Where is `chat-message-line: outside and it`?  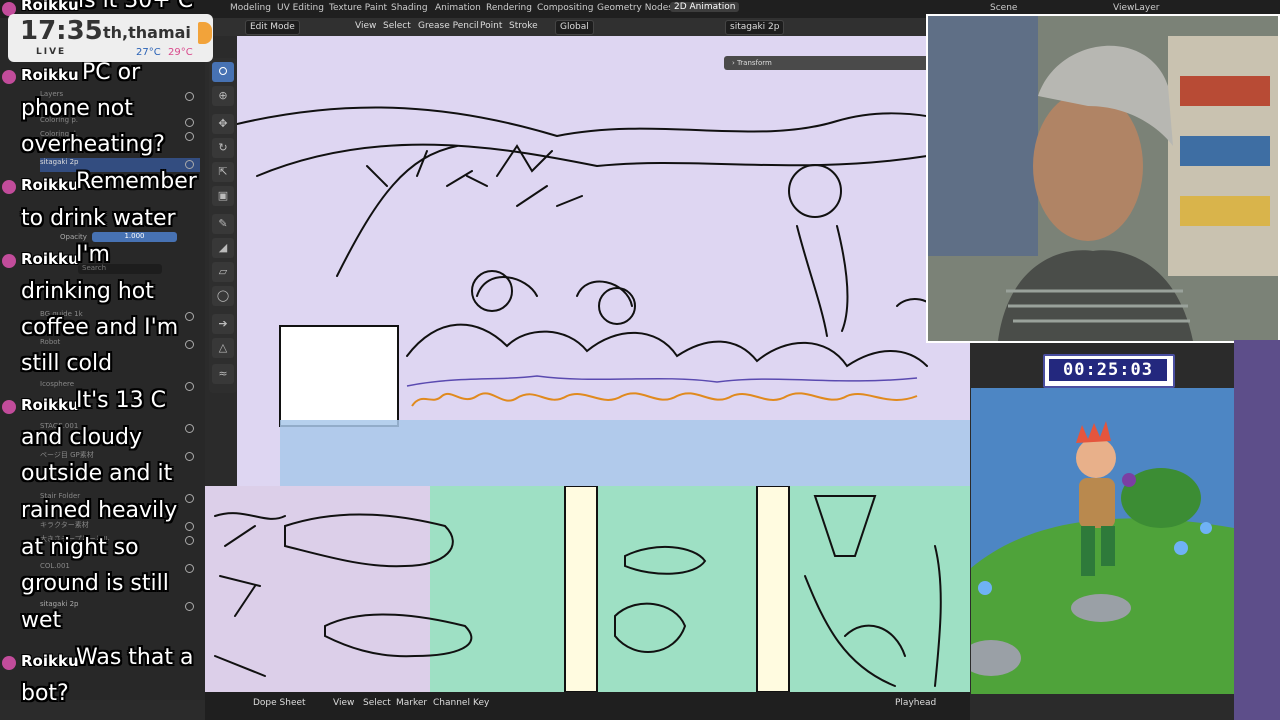 chat-message-line: outside and it is located at coordinates (97, 473).